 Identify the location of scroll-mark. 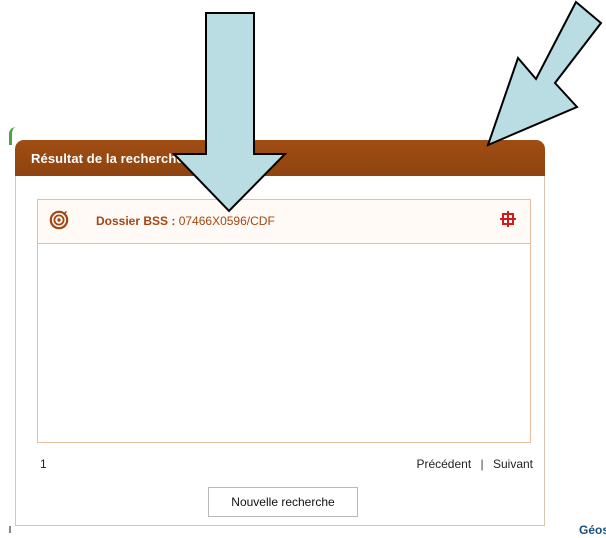
(10, 529).